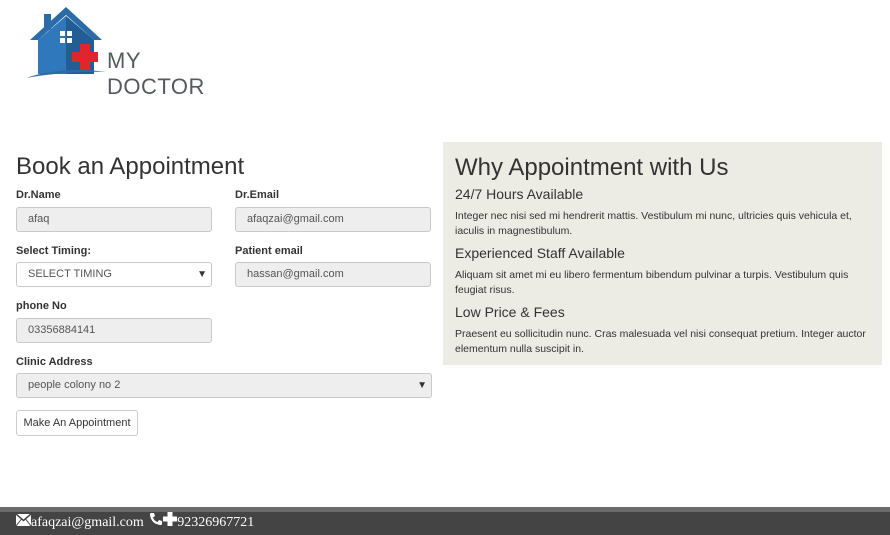 This screenshot has height=535, width=890. Describe the element at coordinates (114, 219) in the screenshot. I see `dr-name-field: afaq` at that location.